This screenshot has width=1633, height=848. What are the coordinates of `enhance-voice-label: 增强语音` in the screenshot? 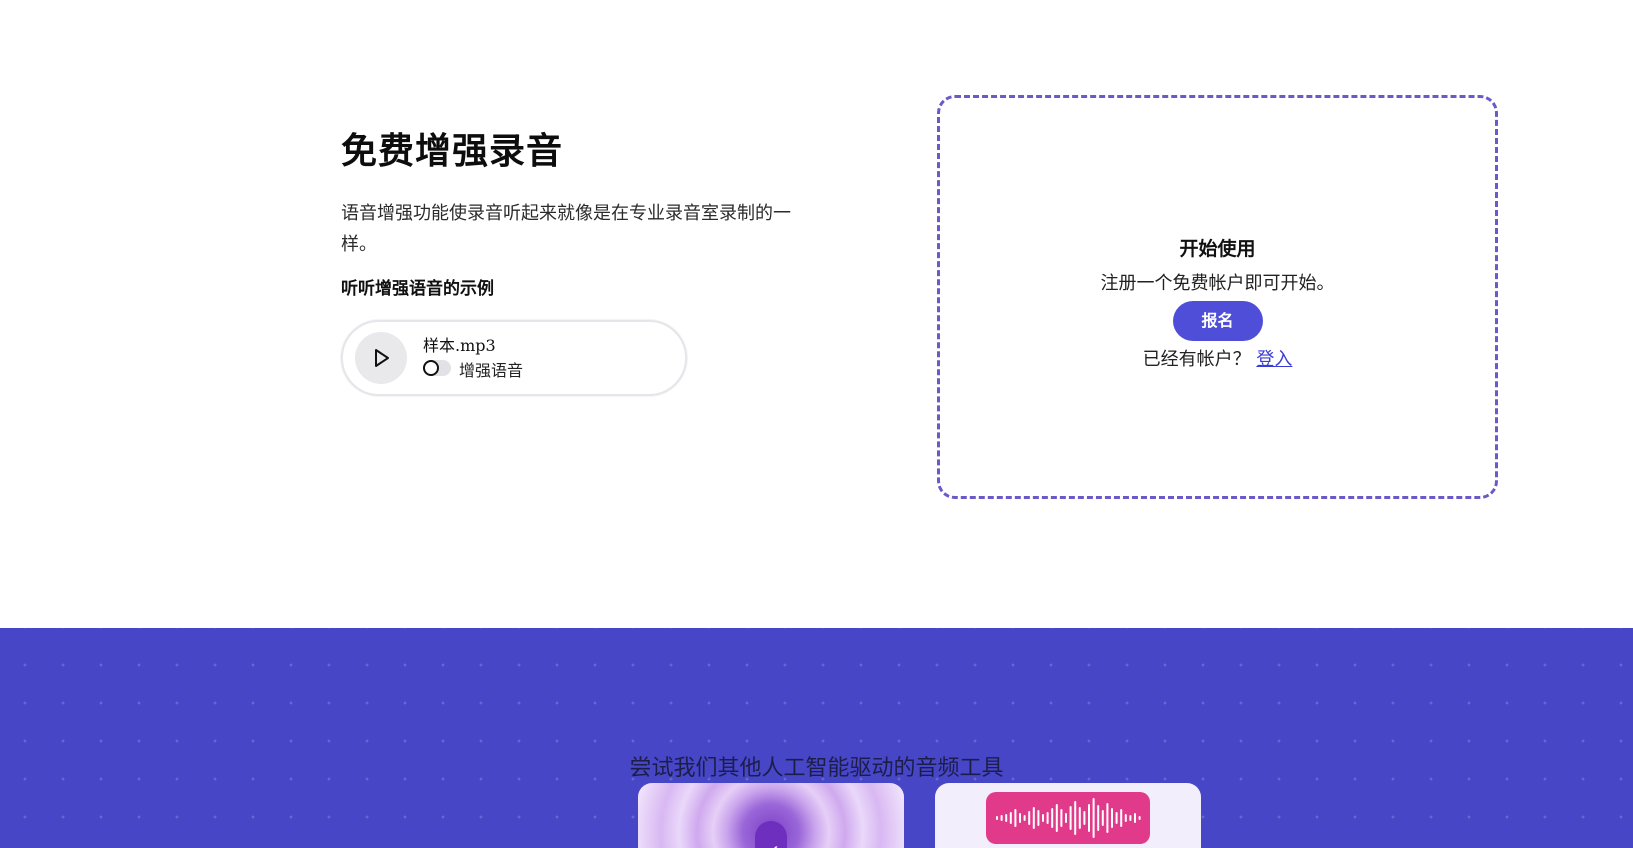 It's located at (491, 370).